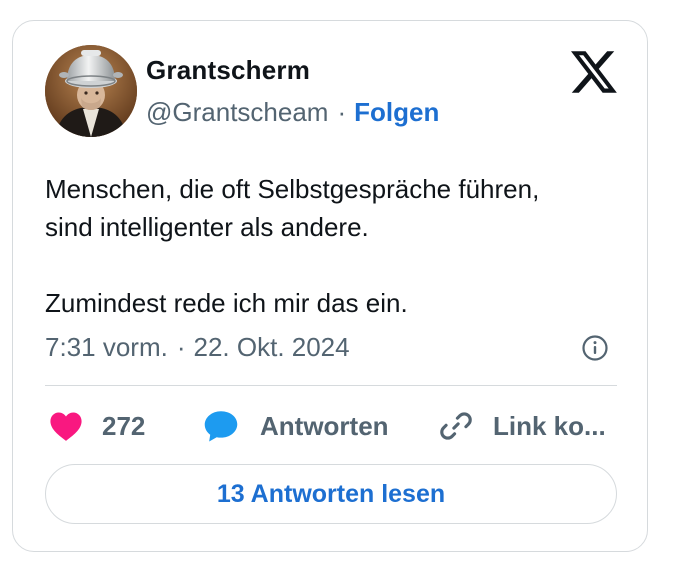 The width and height of the screenshot is (674, 574). Describe the element at coordinates (456, 426) in the screenshot. I see `link-icon` at that location.